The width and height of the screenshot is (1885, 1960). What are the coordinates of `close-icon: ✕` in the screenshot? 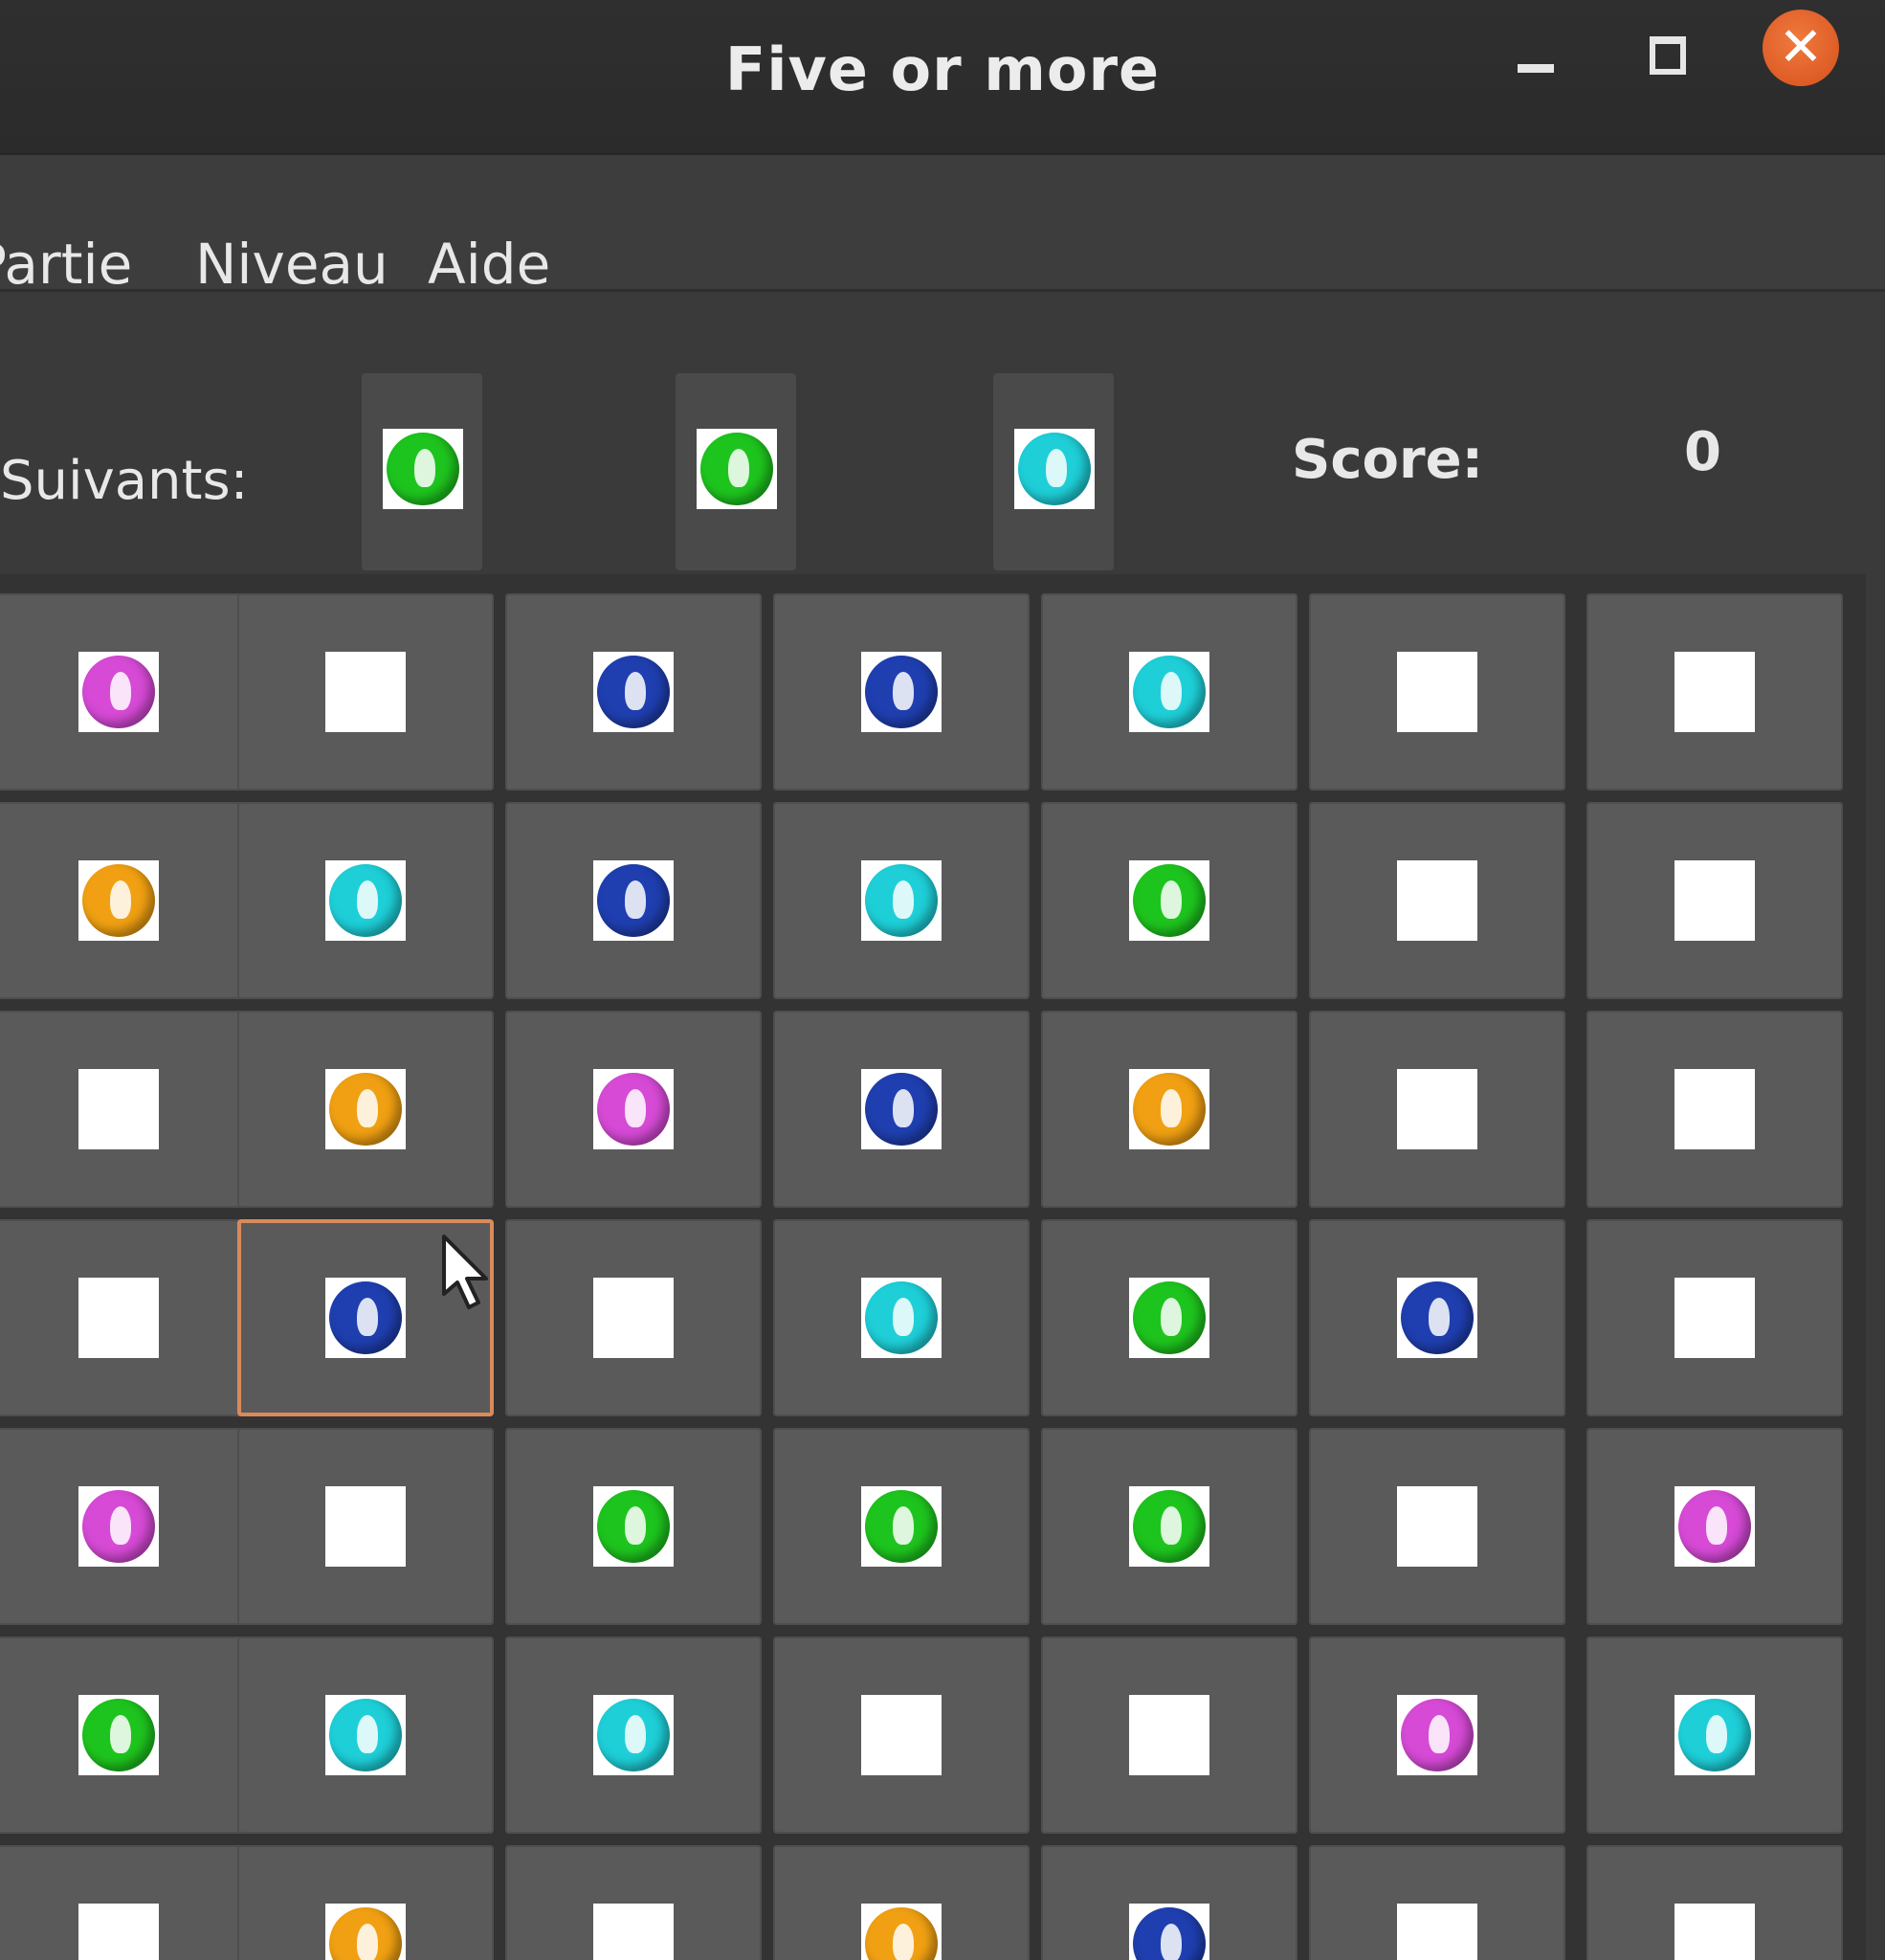 It's located at (1801, 47).